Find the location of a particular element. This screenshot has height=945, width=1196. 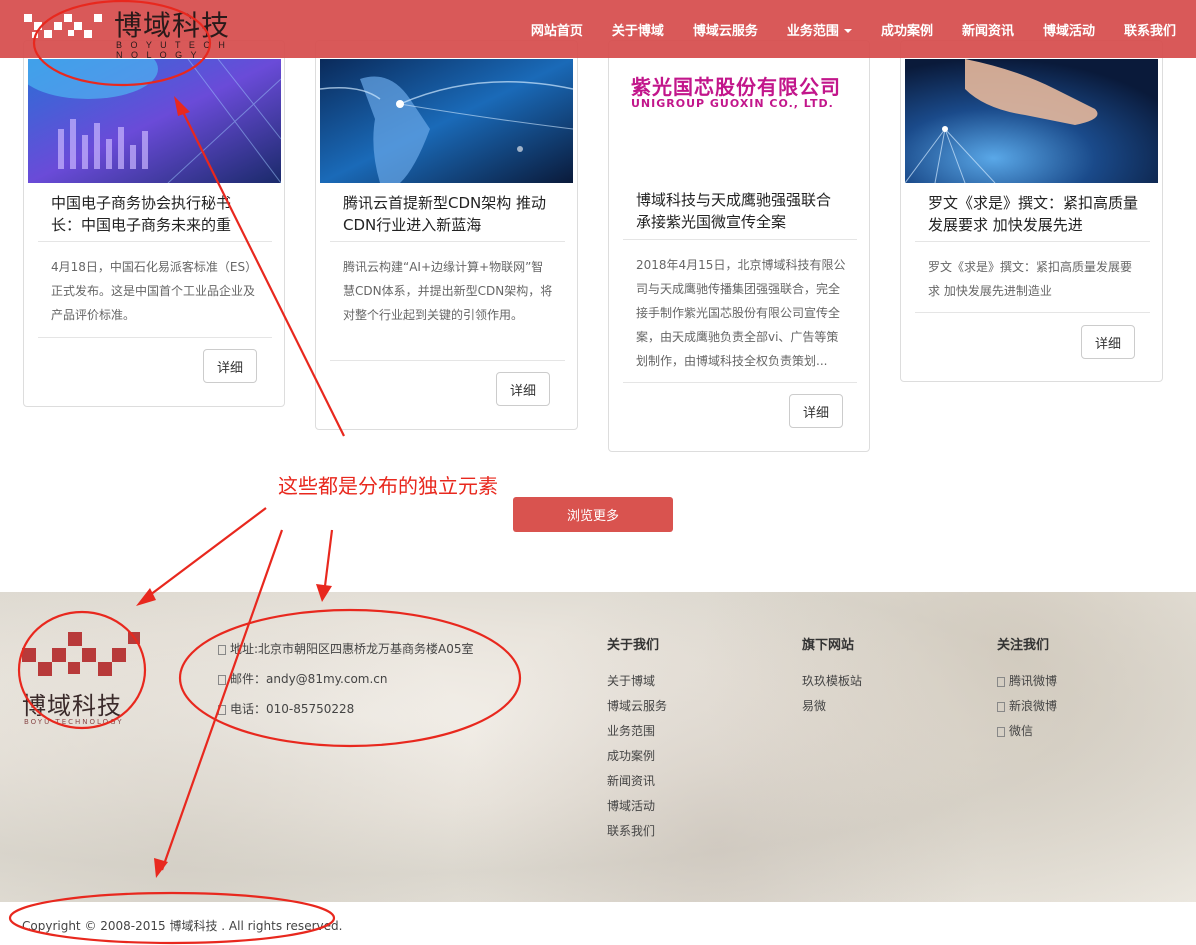

logo-subtitle: B O Y U T E C H N O L O G Y is located at coordinates (172, 50).